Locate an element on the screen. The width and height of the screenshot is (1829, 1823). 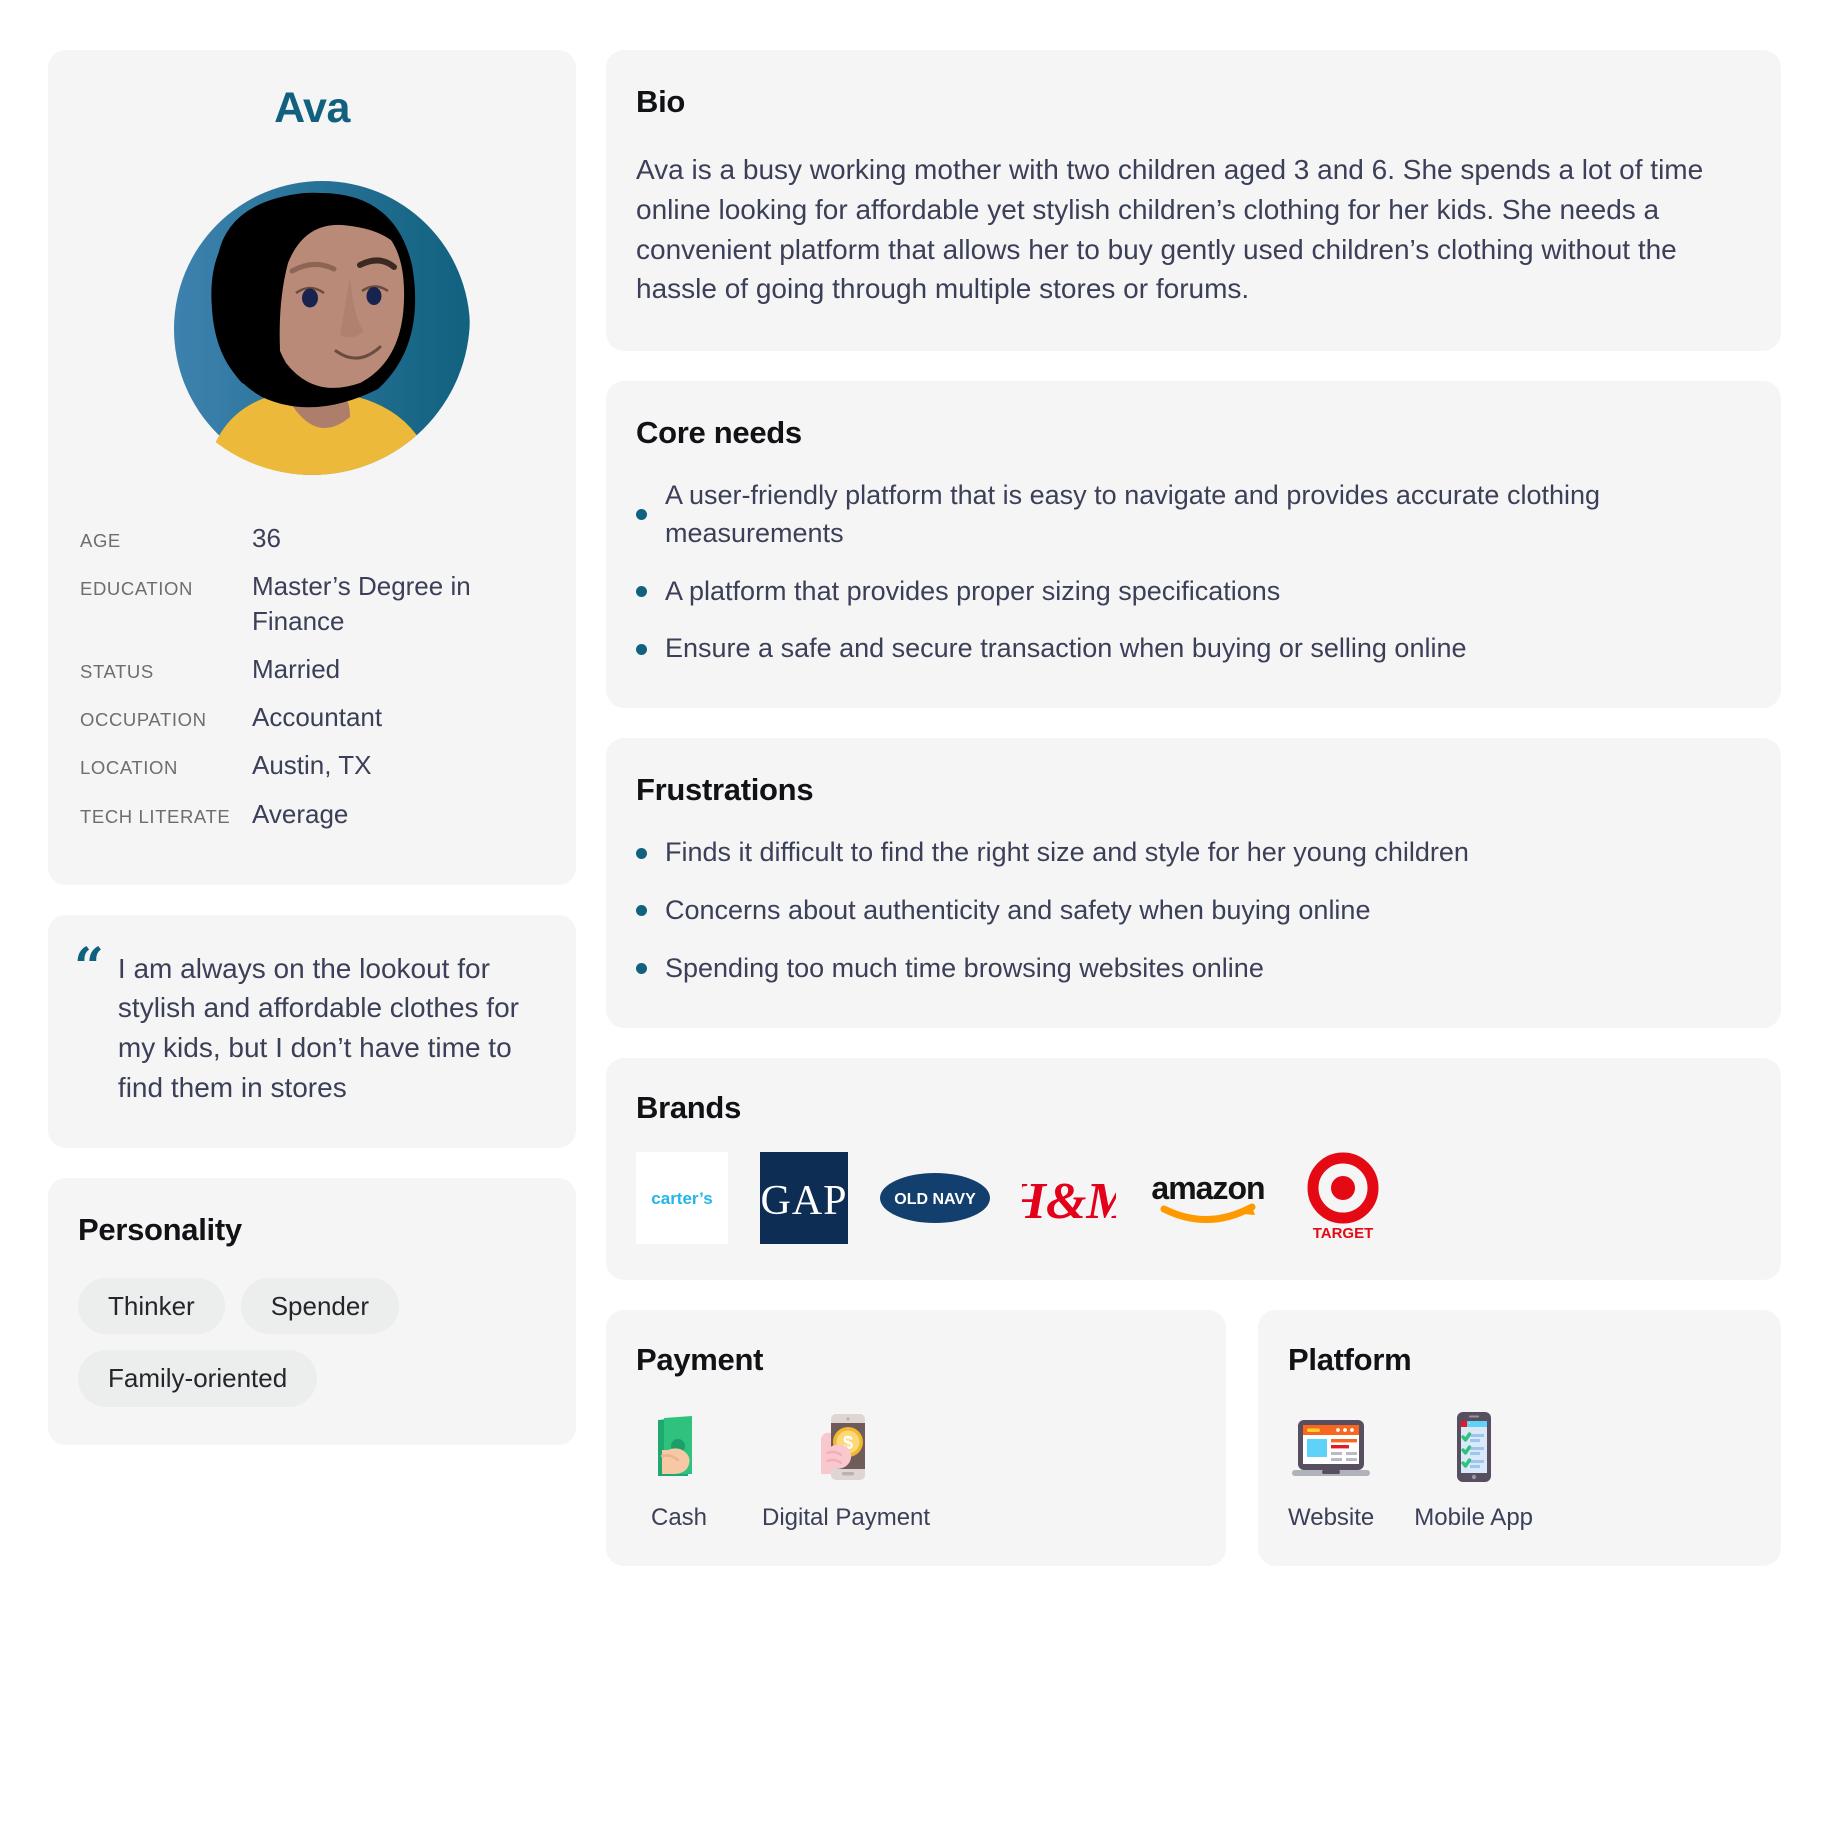
svg-text: H&M is located at coordinates (1069, 1201).